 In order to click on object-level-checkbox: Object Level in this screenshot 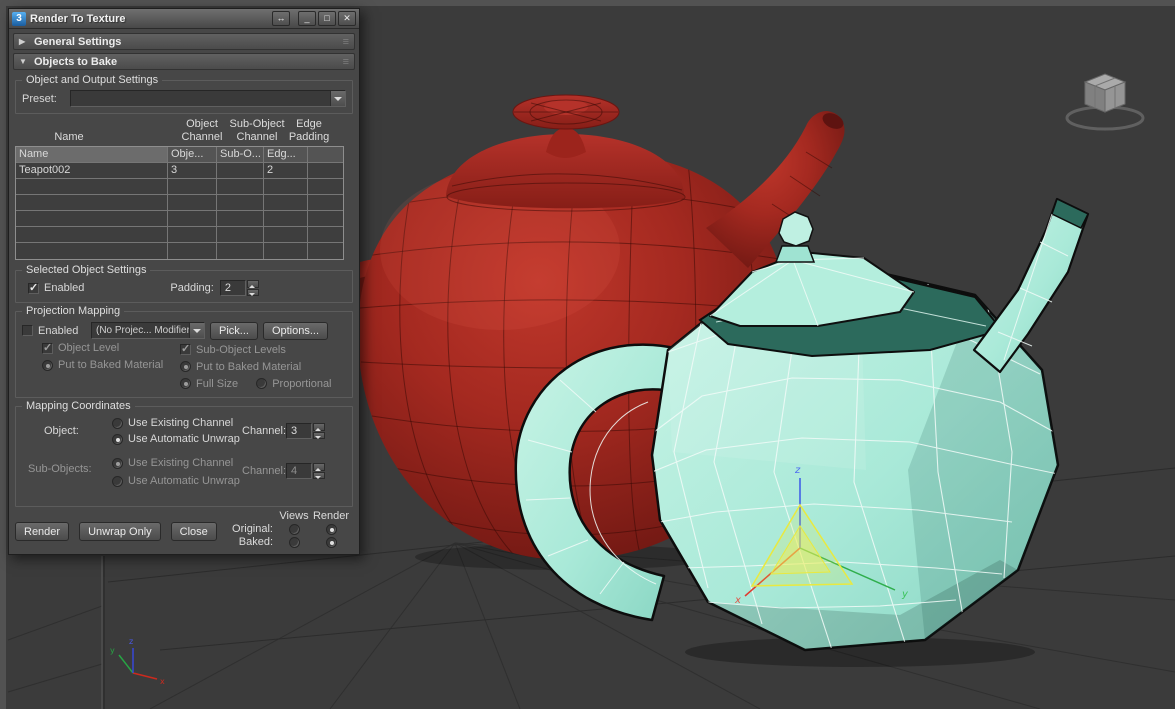, I will do `click(80, 347)`.